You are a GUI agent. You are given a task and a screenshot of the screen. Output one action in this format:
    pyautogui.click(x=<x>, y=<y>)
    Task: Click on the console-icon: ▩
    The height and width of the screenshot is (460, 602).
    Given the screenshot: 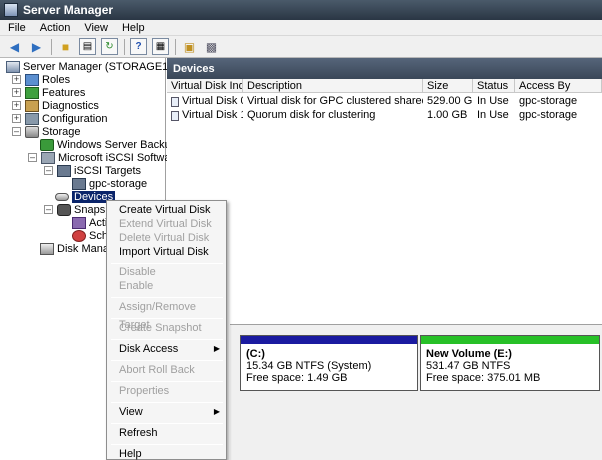 What is the action you would take?
    pyautogui.click(x=211, y=46)
    